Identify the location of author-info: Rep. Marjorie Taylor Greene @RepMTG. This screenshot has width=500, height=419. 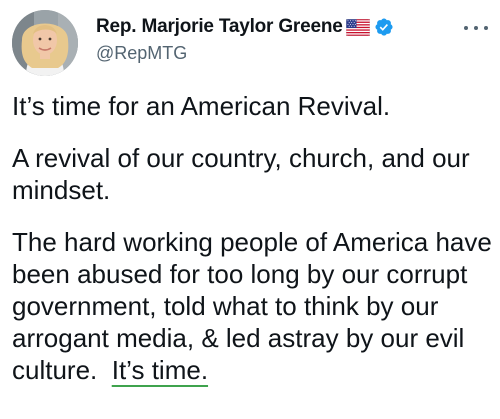
(245, 39).